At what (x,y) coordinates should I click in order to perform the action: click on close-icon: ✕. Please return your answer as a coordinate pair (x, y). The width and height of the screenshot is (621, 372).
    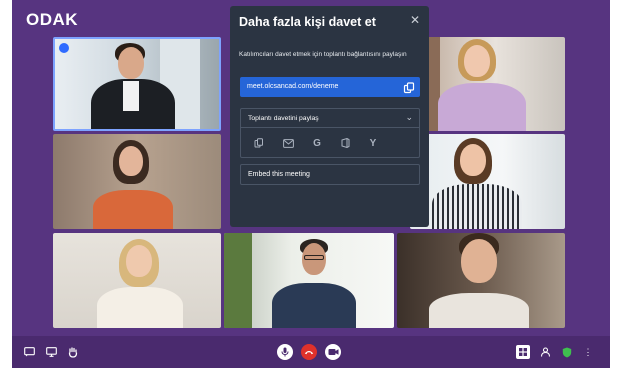
    Looking at the image, I should click on (415, 20).